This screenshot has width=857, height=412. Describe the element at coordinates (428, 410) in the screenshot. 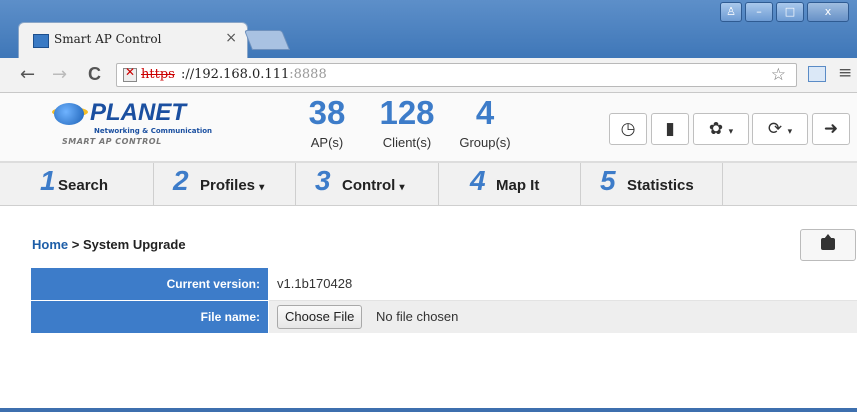

I see `window-bottom-border` at that location.